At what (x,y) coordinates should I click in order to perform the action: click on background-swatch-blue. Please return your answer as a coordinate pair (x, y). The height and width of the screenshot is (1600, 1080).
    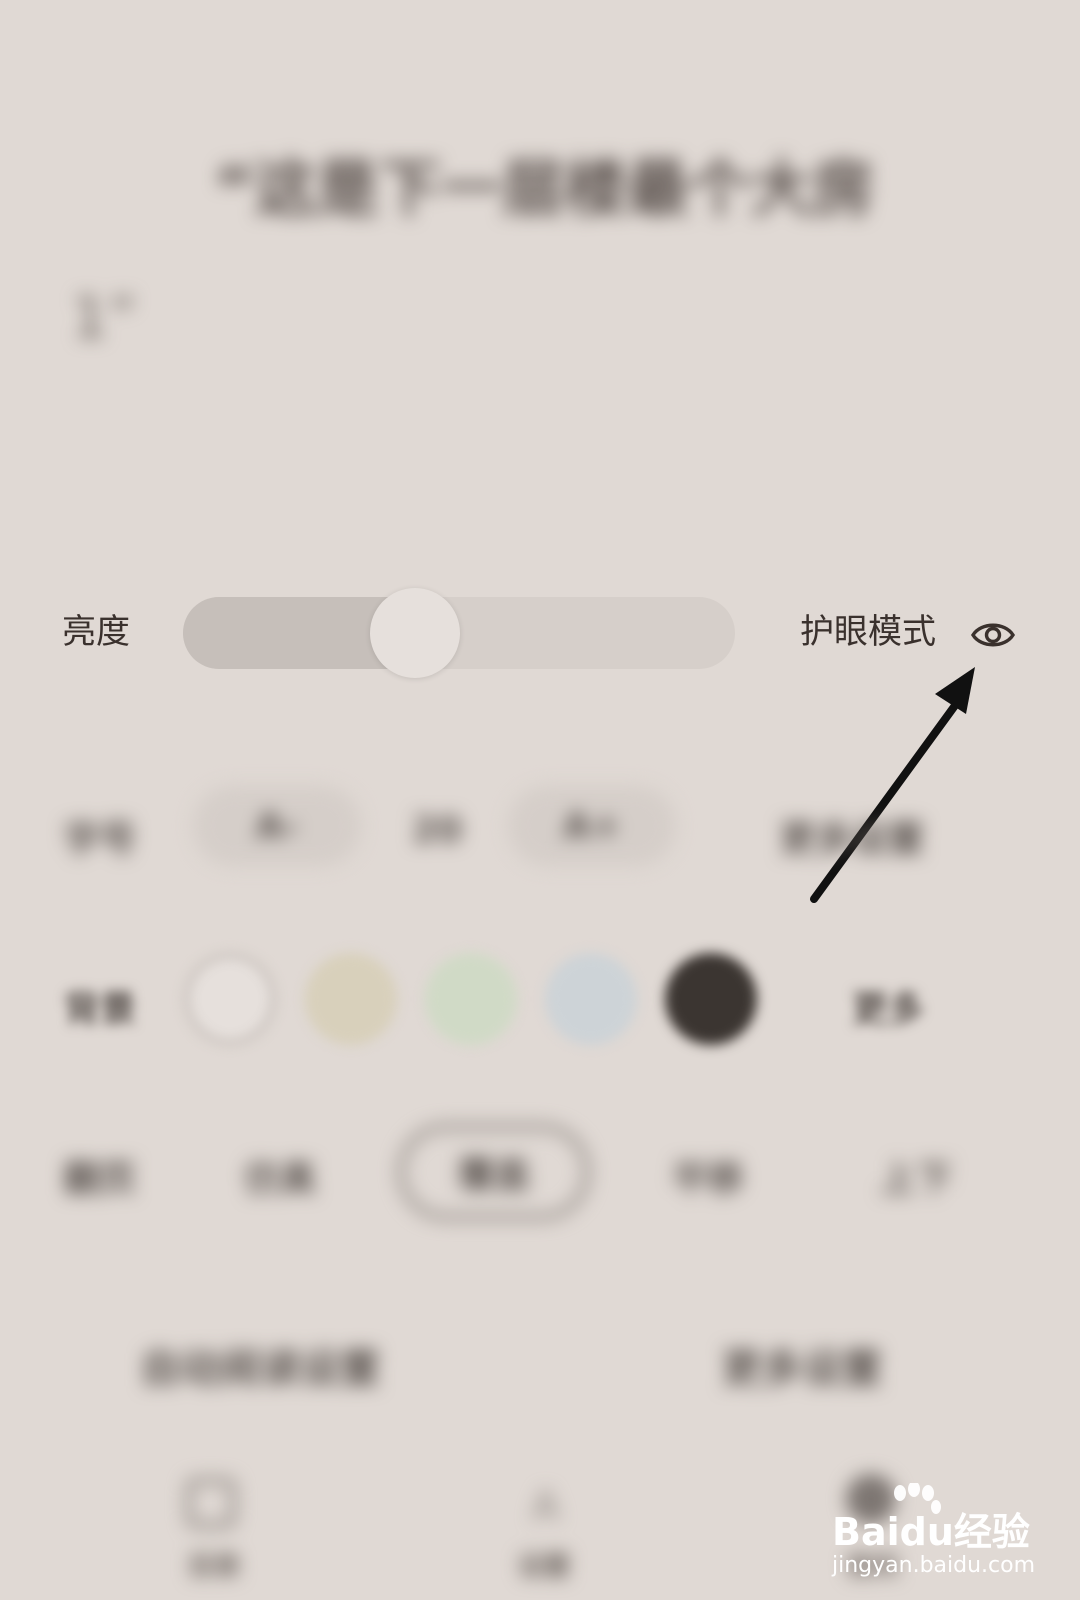
    Looking at the image, I should click on (591, 999).